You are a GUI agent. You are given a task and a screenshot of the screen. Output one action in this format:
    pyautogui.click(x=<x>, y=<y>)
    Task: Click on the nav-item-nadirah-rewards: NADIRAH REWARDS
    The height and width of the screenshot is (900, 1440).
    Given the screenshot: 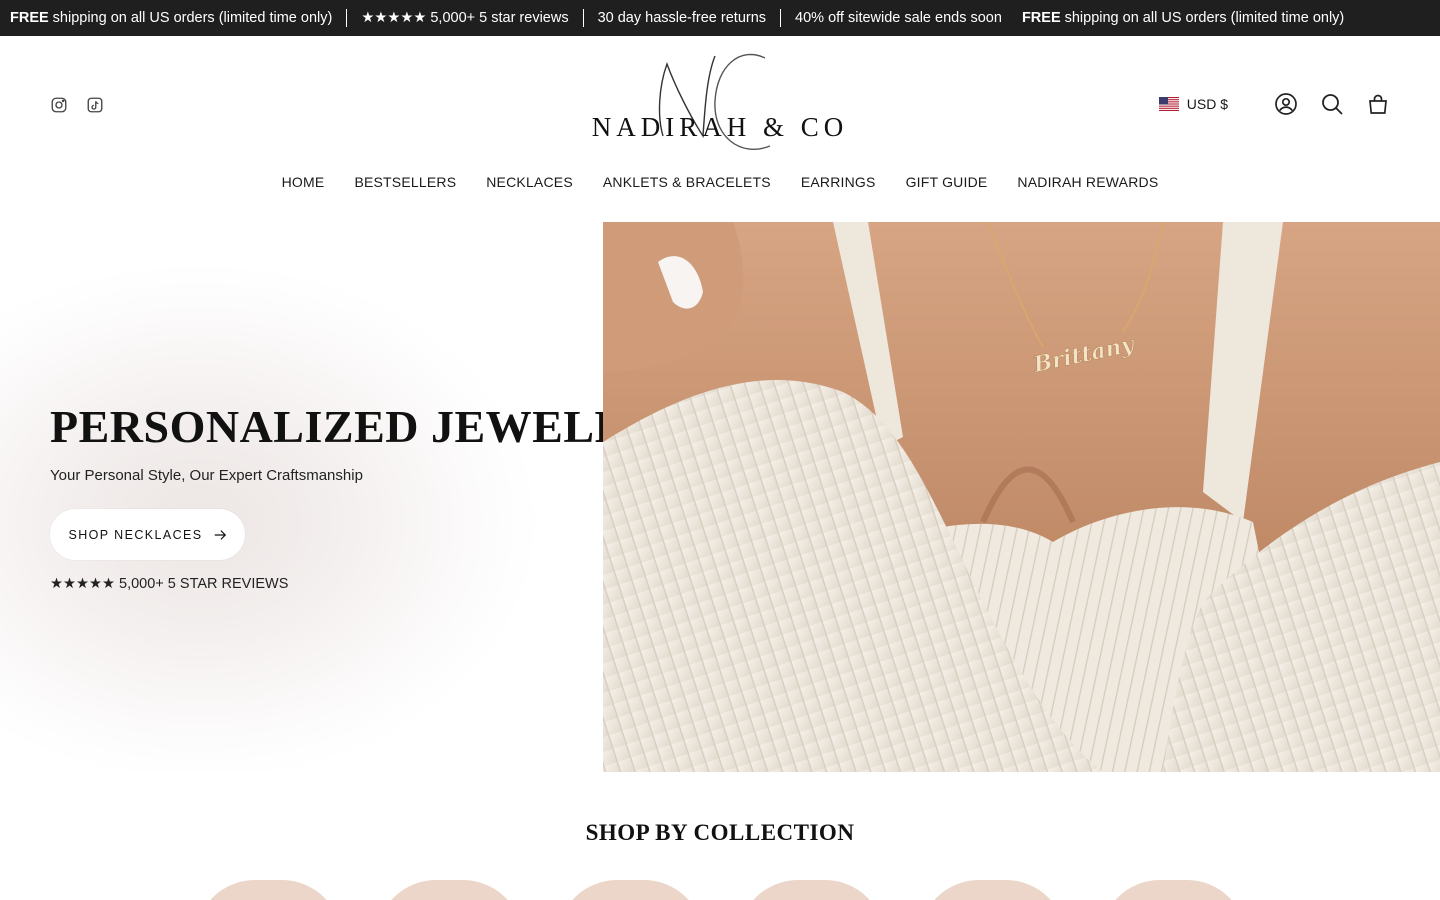 What is the action you would take?
    pyautogui.click(x=1087, y=182)
    